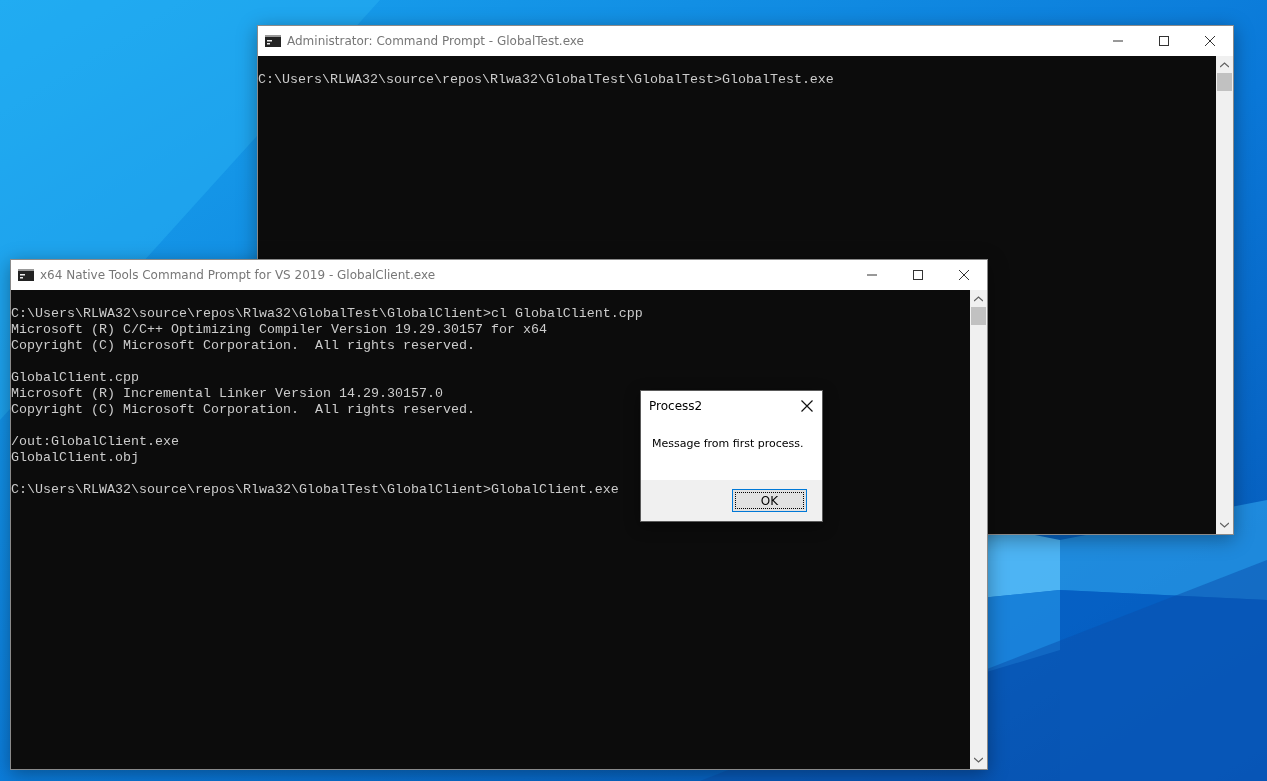 The width and height of the screenshot is (1267, 781). Describe the element at coordinates (75, 378) in the screenshot. I see `console-line: GlobalClient.cpp` at that location.